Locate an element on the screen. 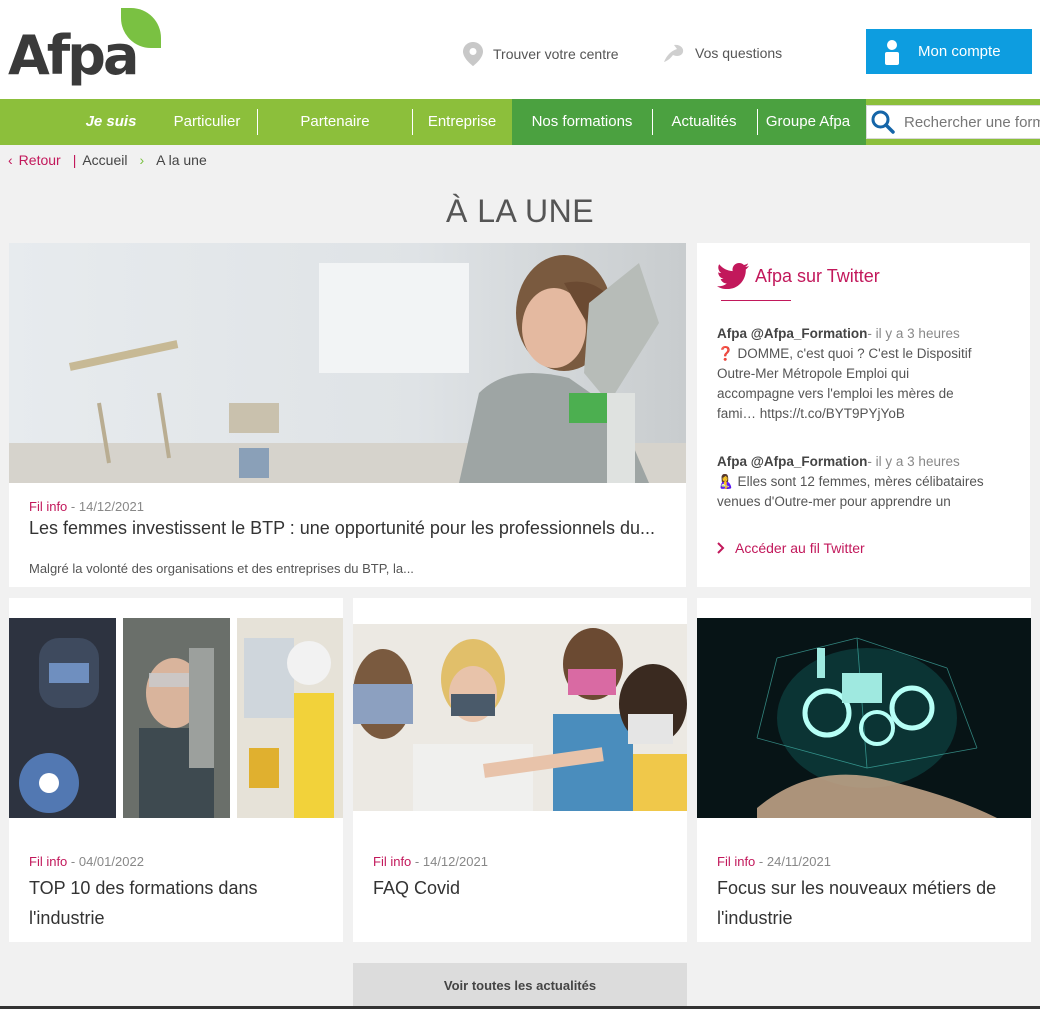 Image resolution: width=1040 pixels, height=1009 pixels. account-button: Mon compte is located at coordinates (949, 51).